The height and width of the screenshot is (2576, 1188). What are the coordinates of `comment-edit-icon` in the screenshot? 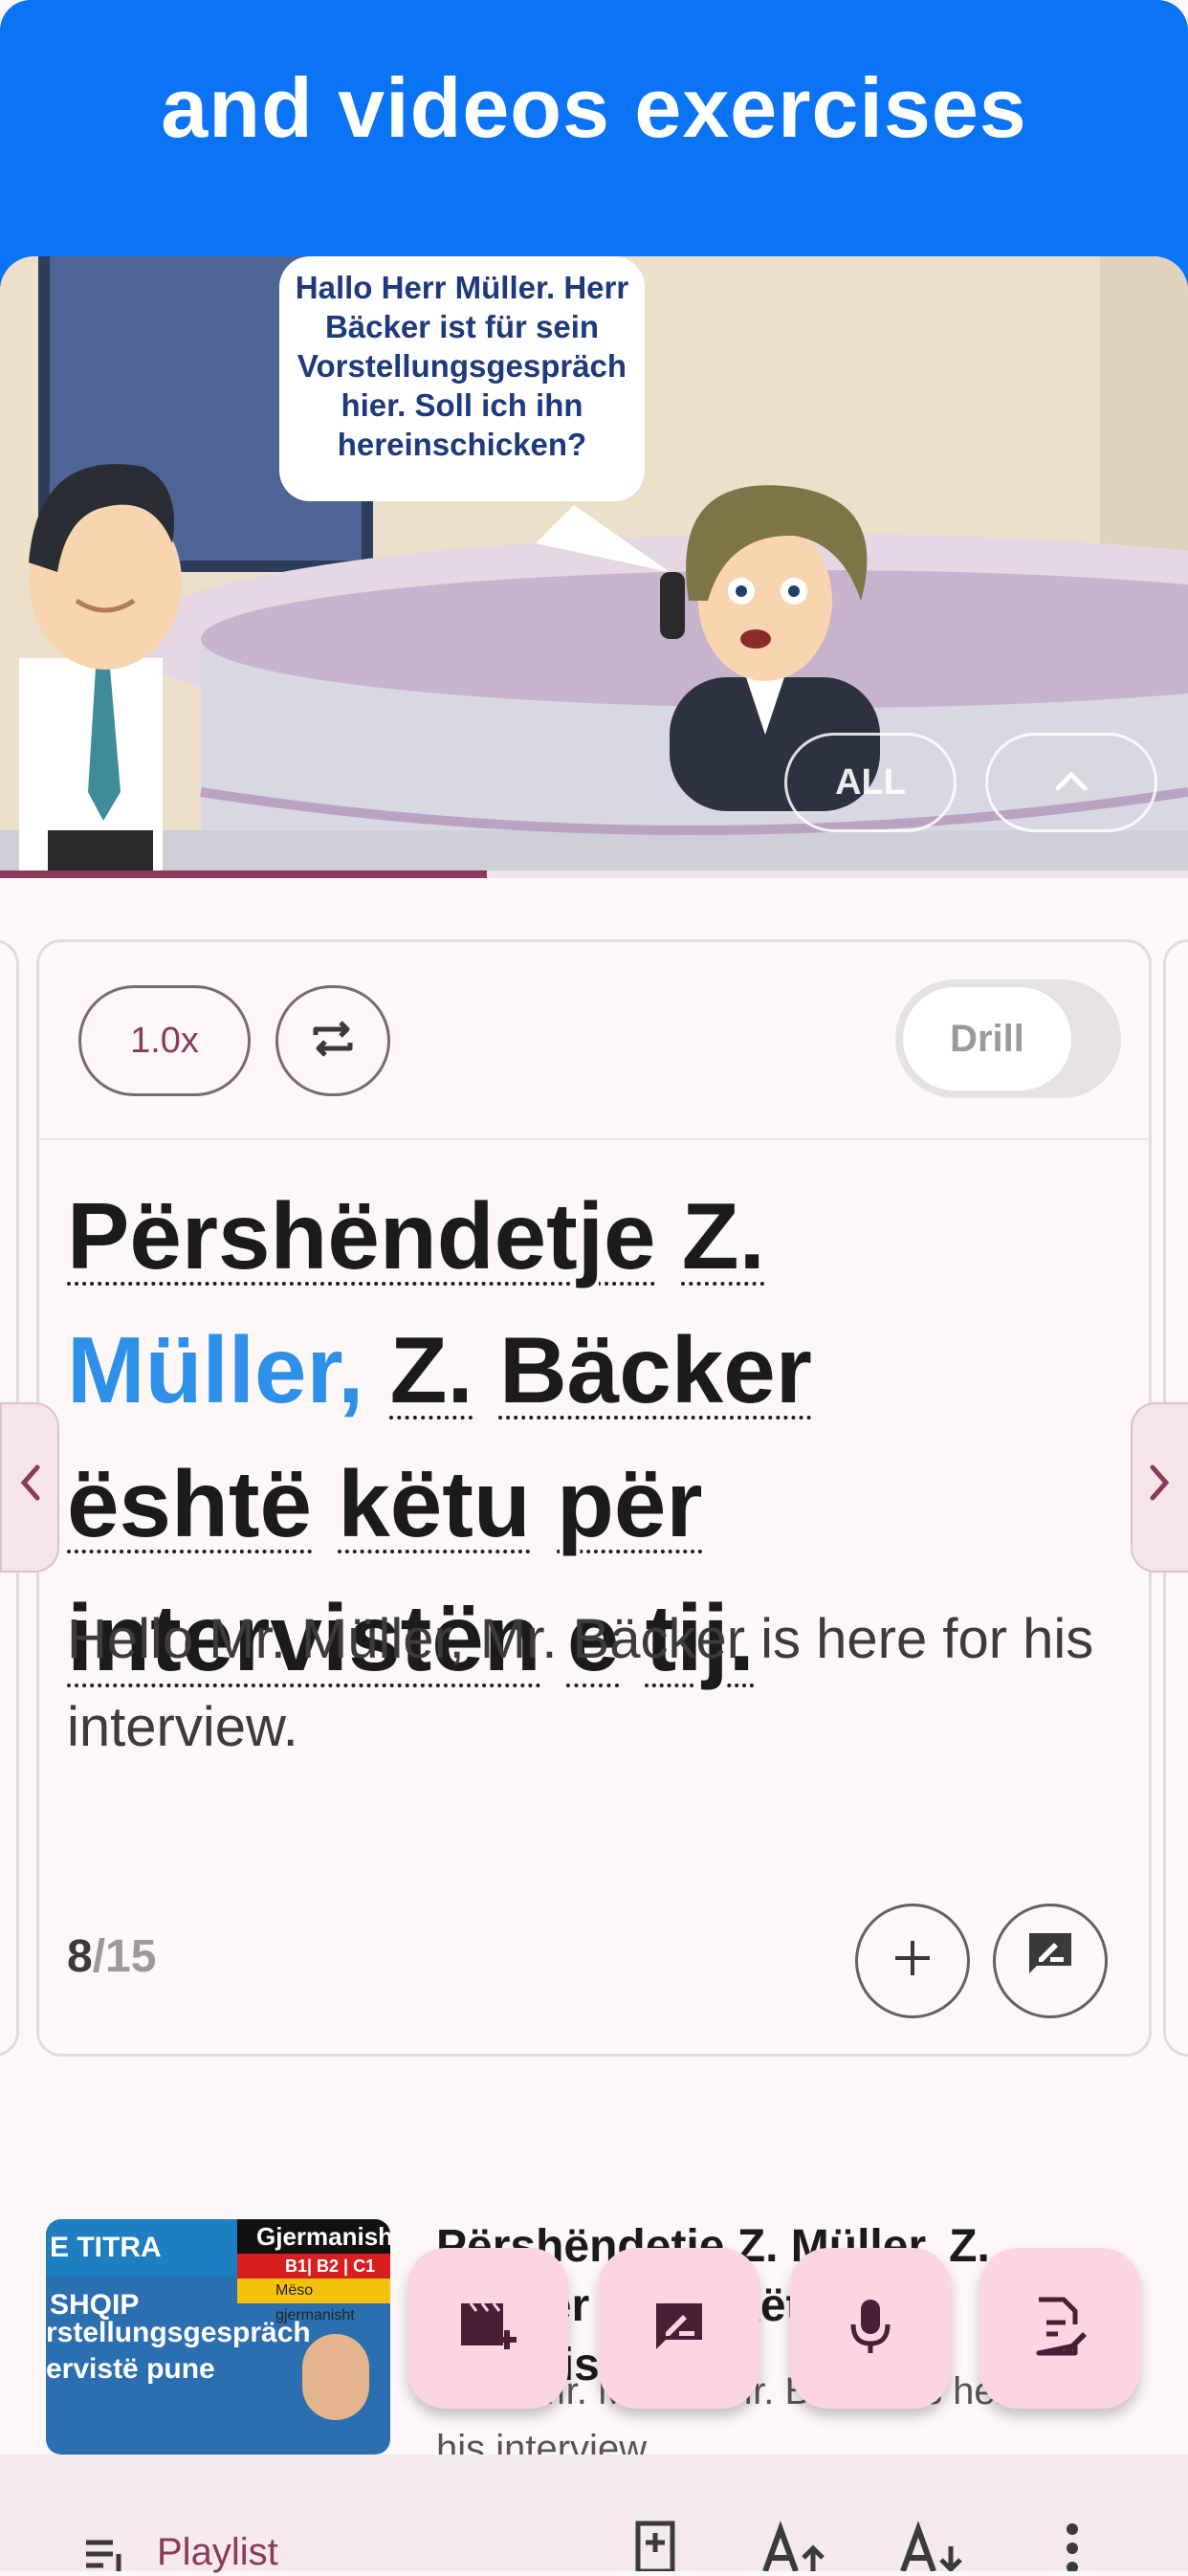 It's located at (679, 2329).